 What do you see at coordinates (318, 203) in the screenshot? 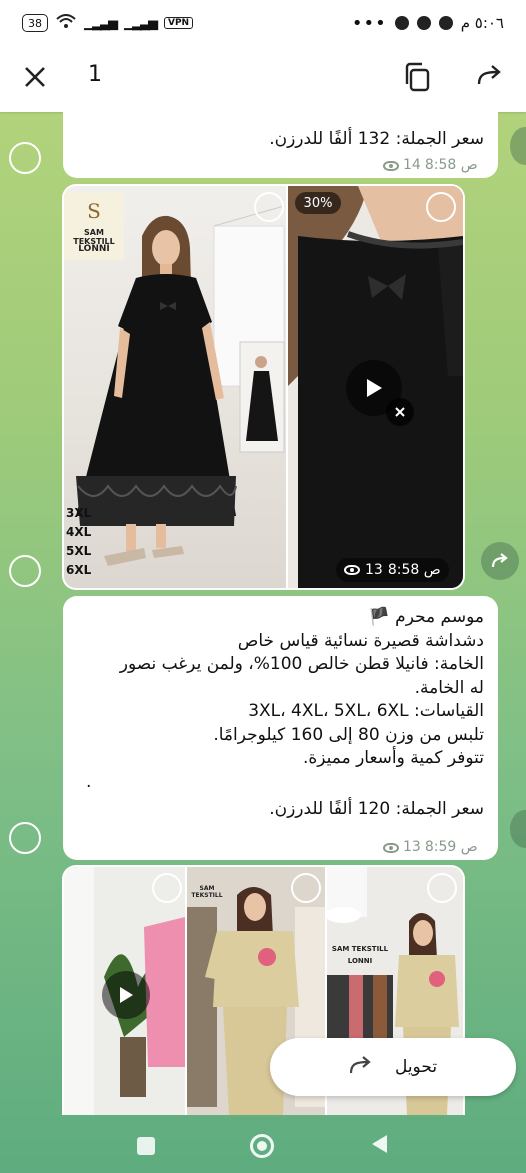
I see `progress-badge: 30%` at bounding box center [318, 203].